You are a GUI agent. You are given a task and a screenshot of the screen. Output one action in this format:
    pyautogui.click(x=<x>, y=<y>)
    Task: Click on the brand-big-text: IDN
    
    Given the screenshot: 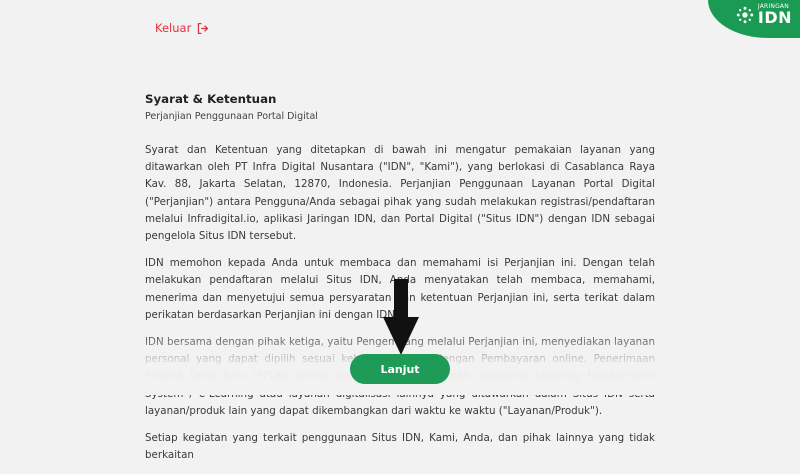 What is the action you would take?
    pyautogui.click(x=774, y=17)
    